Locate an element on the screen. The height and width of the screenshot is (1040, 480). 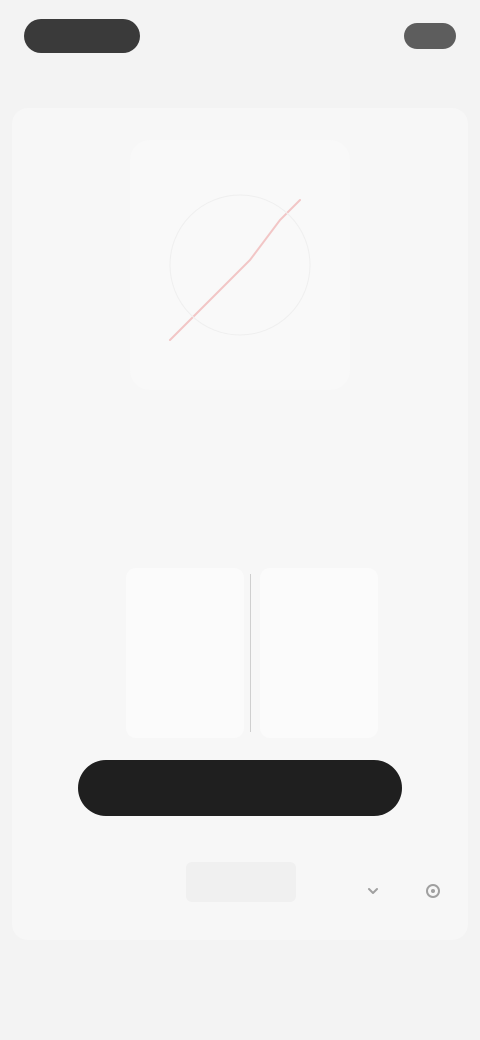
brand-logo is located at coordinates (82, 36).